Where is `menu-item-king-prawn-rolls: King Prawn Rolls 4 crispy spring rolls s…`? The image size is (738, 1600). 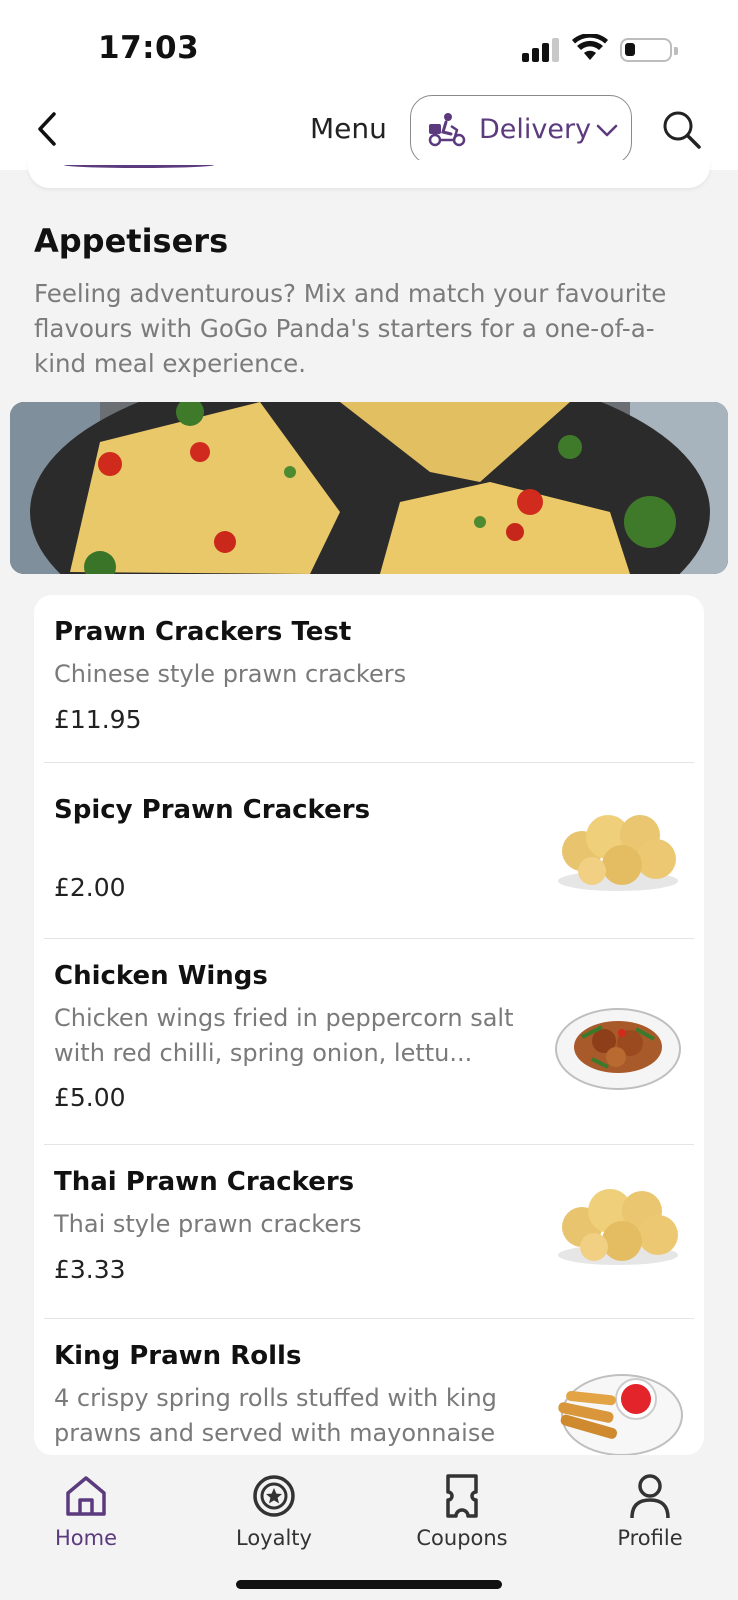 menu-item-king-prawn-rolls: King Prawn Rolls 4 crispy spring rolls s… is located at coordinates (369, 1387).